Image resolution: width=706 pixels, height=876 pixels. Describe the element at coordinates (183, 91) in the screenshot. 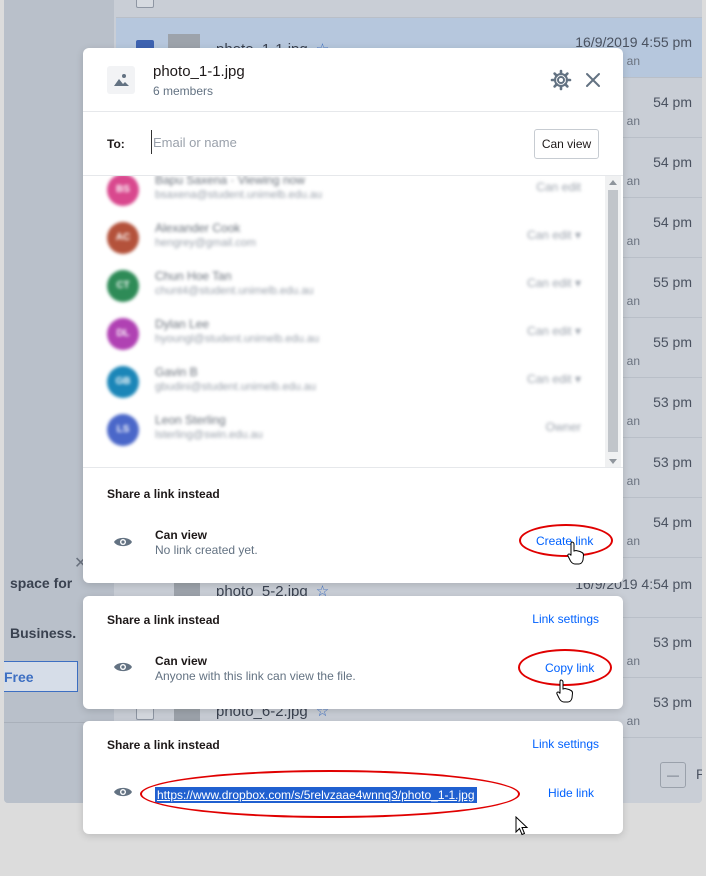

I see `members-count: 6 members` at that location.